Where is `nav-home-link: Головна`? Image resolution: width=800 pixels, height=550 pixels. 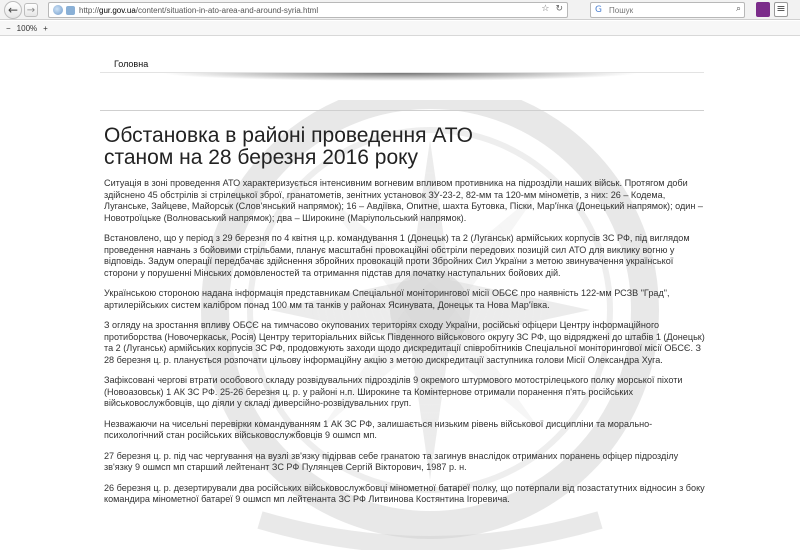 nav-home-link: Головна is located at coordinates (131, 64).